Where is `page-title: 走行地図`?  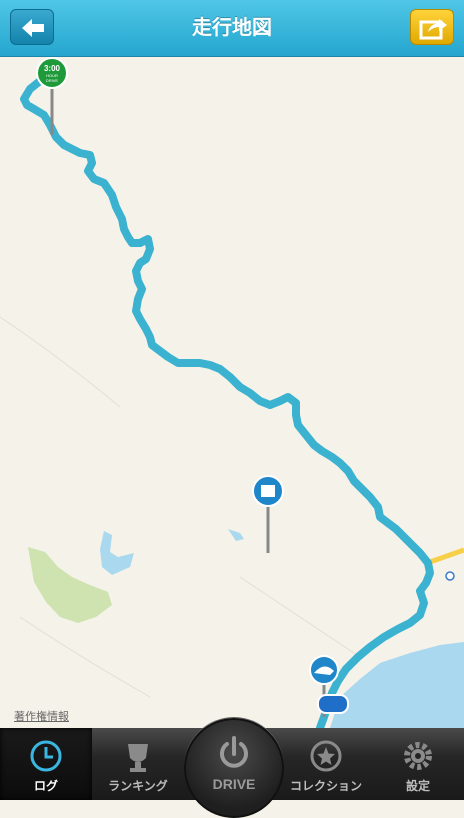
page-title: 走行地図 is located at coordinates (232, 28).